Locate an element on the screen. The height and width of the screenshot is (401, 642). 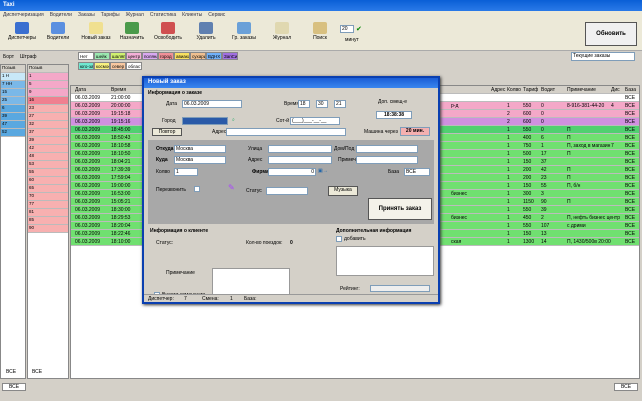
time-sec: 21 is located at coordinates (340, 104).